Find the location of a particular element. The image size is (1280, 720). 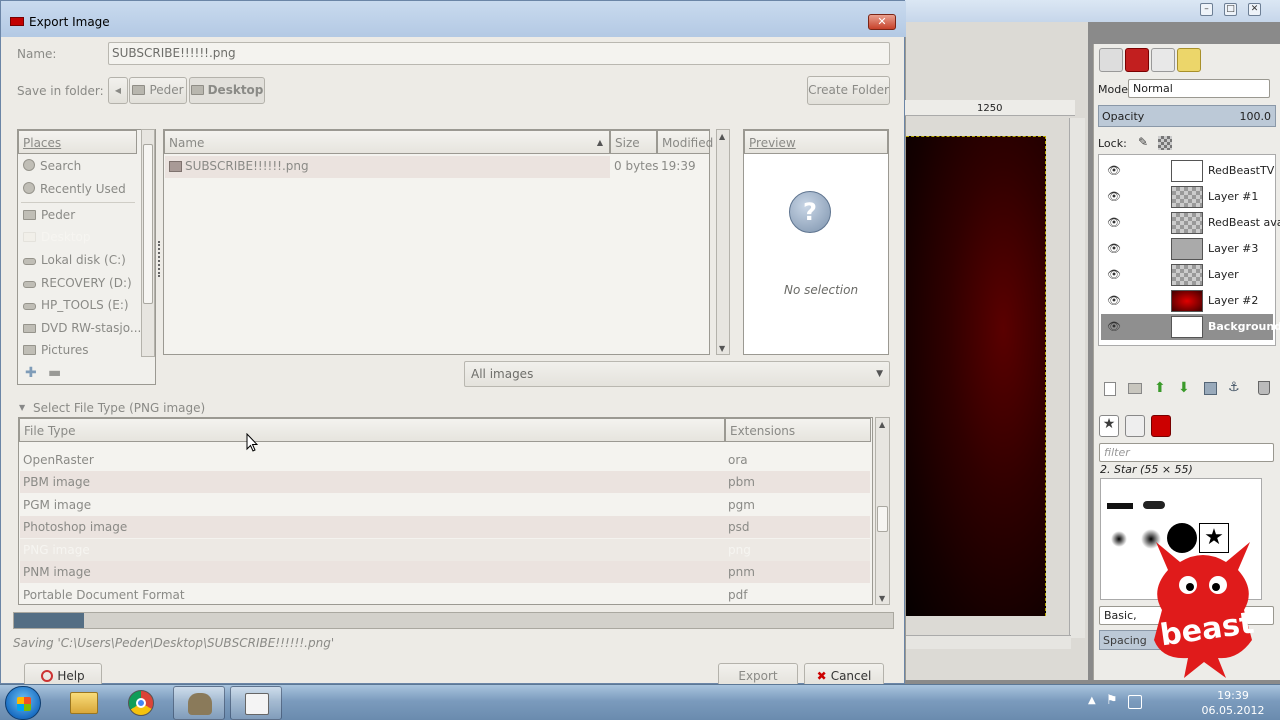

layer-row: 👁 Layer #2 is located at coordinates (1187, 301).